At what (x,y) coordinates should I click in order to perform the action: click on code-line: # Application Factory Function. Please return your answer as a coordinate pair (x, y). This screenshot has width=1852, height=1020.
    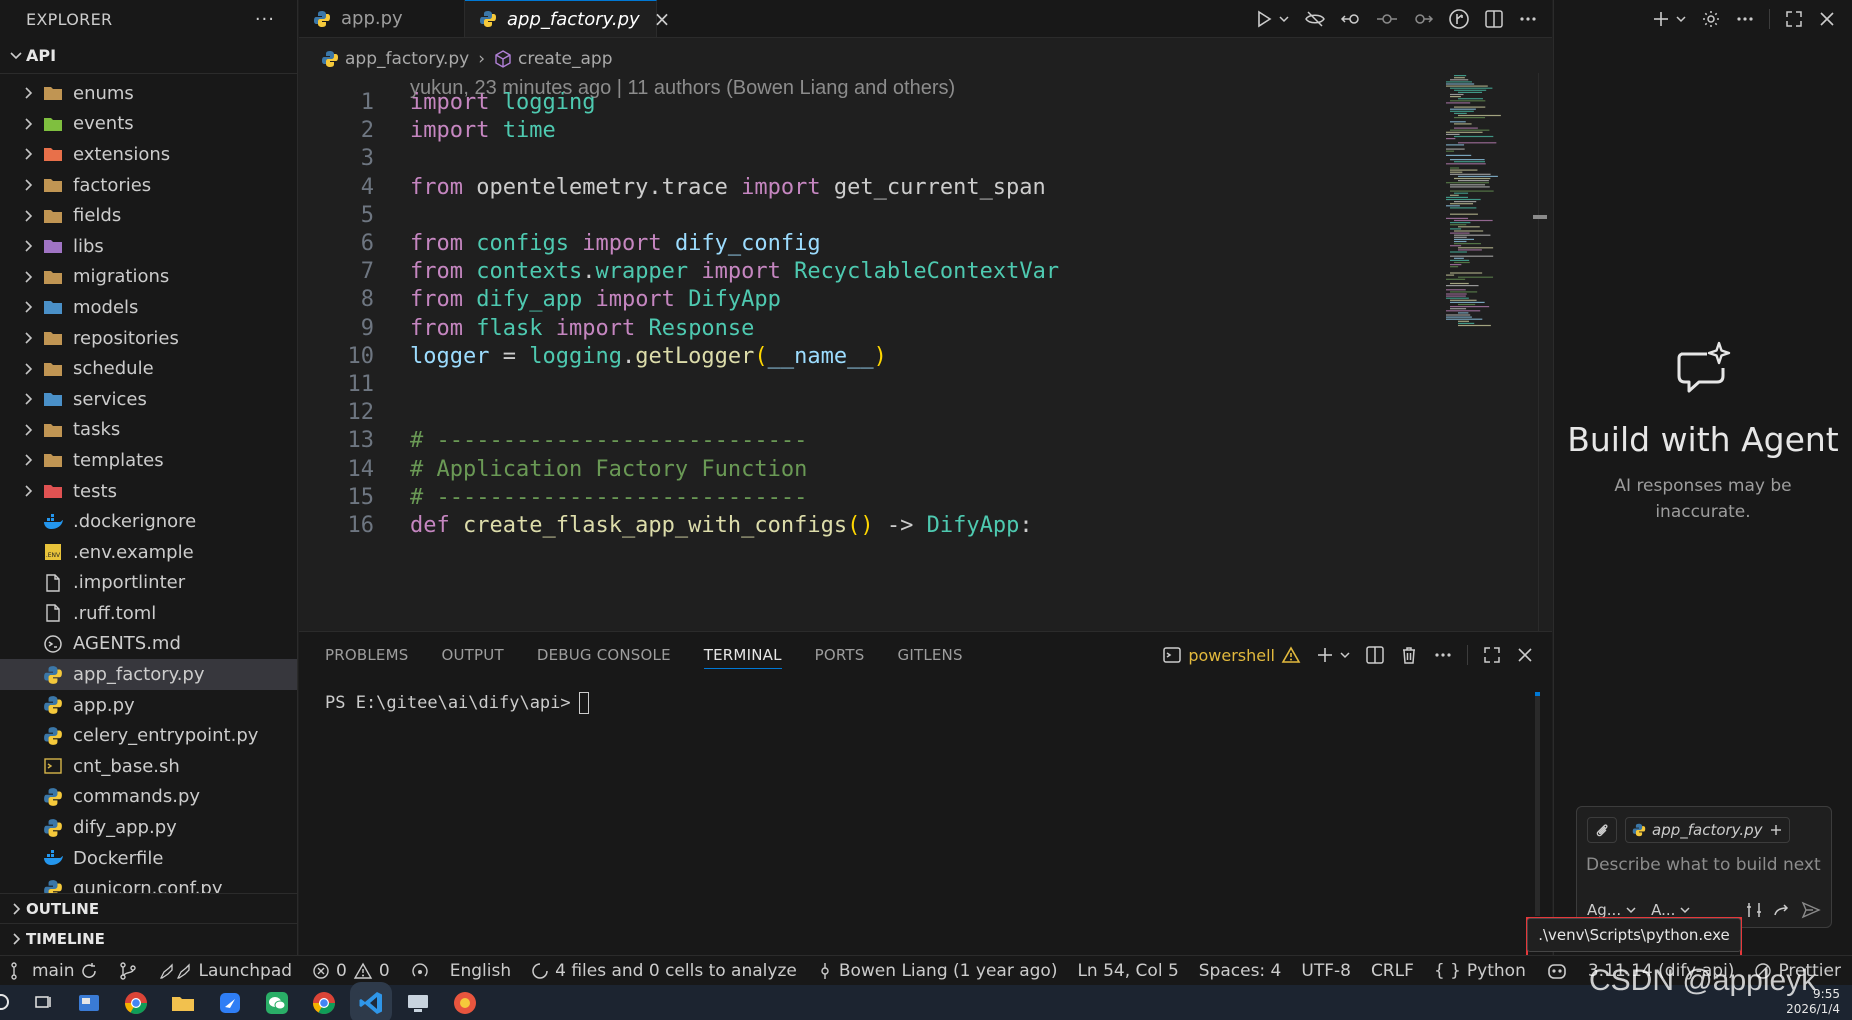
    Looking at the image, I should click on (608, 469).